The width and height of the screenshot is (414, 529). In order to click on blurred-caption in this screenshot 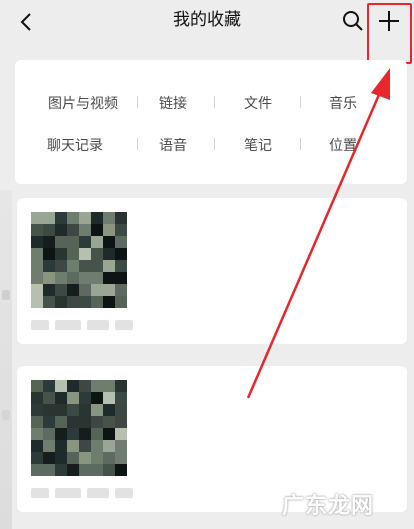, I will do `click(82, 493)`.